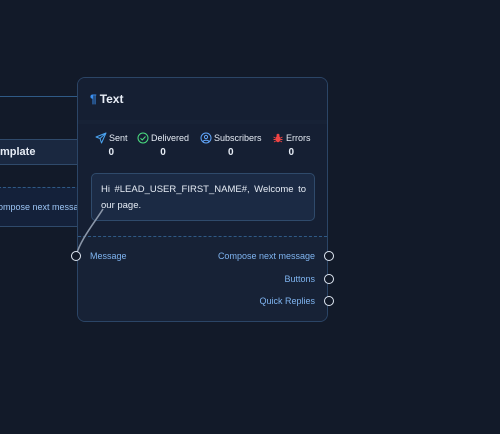 The image size is (500, 434). I want to click on stat-delivered: Delivered 0, so click(163, 145).